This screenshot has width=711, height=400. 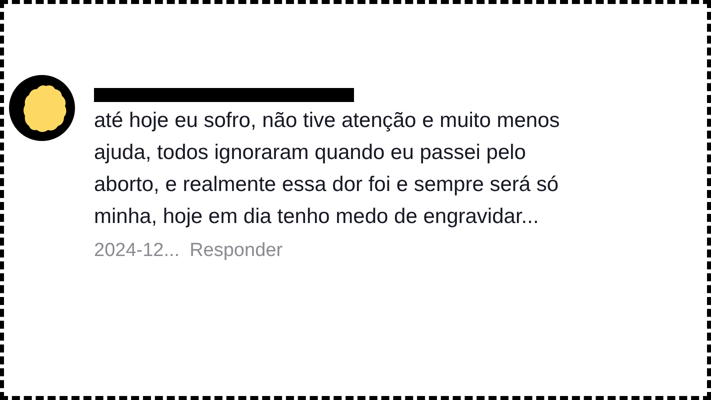 I want to click on comment-text: até hoje eu sofro, não tive atenção e muito menos, so click(x=327, y=121).